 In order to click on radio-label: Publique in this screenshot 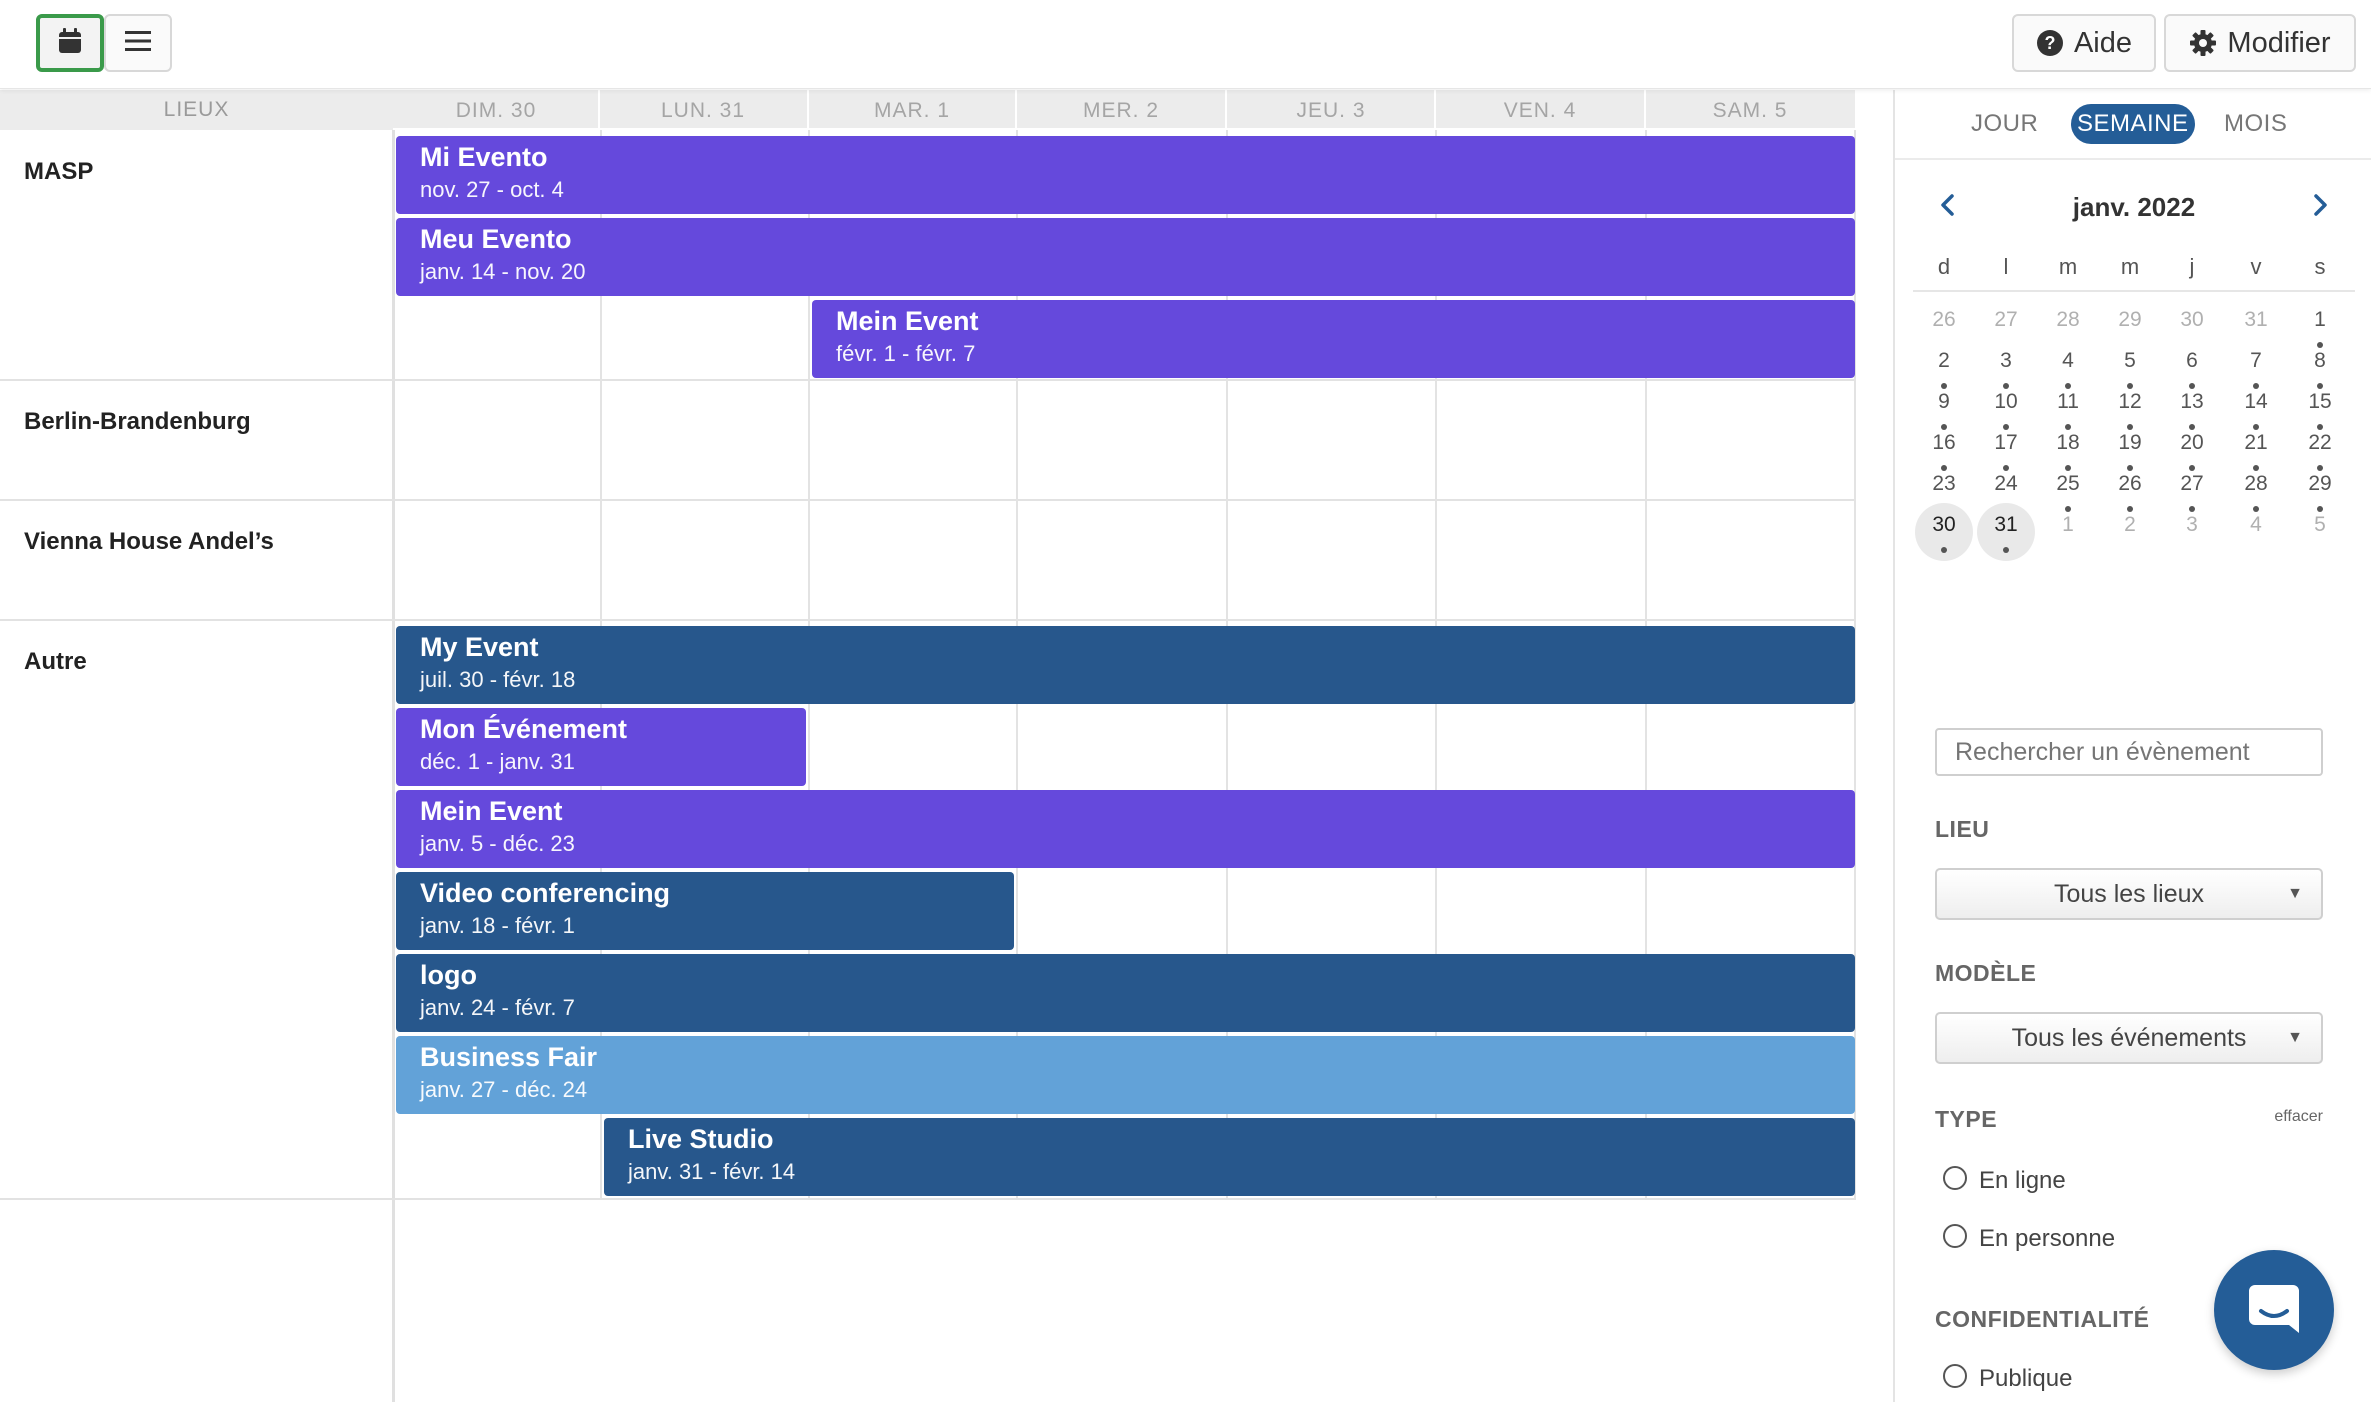, I will do `click(2026, 1378)`.